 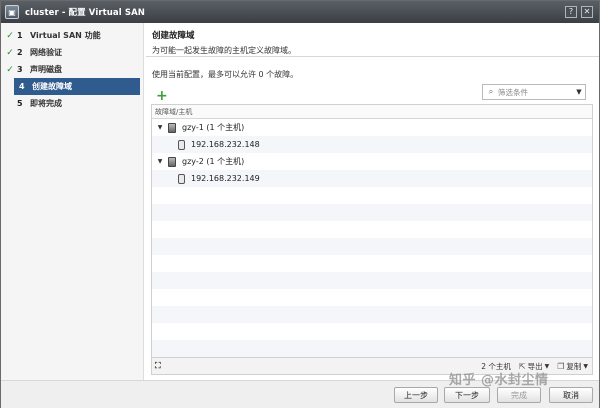 I want to click on add-fault-domain-button: +, so click(x=162, y=96).